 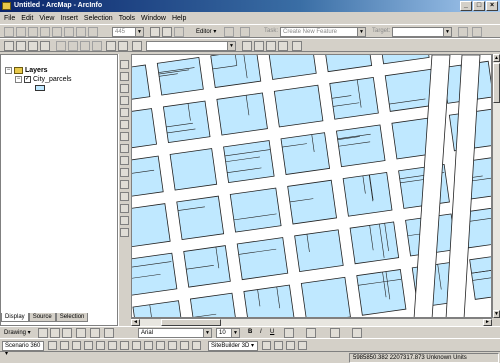 What do you see at coordinates (477, 32) in the screenshot?
I see `sketch-properties-icon` at bounding box center [477, 32].